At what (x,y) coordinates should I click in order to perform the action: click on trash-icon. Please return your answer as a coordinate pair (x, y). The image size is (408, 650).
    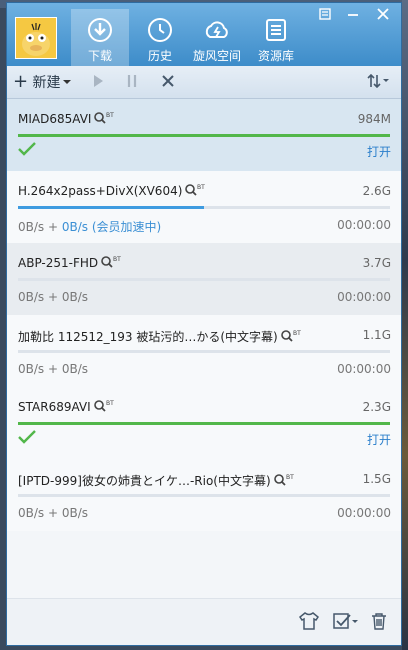
    Looking at the image, I should click on (379, 623).